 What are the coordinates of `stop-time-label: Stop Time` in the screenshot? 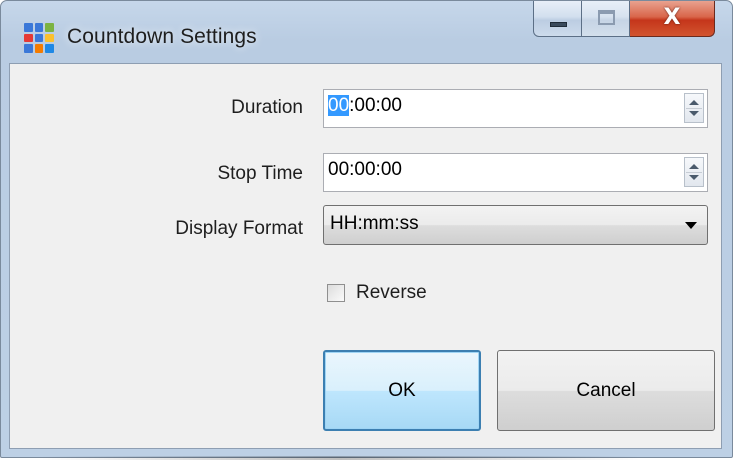 It's located at (260, 173).